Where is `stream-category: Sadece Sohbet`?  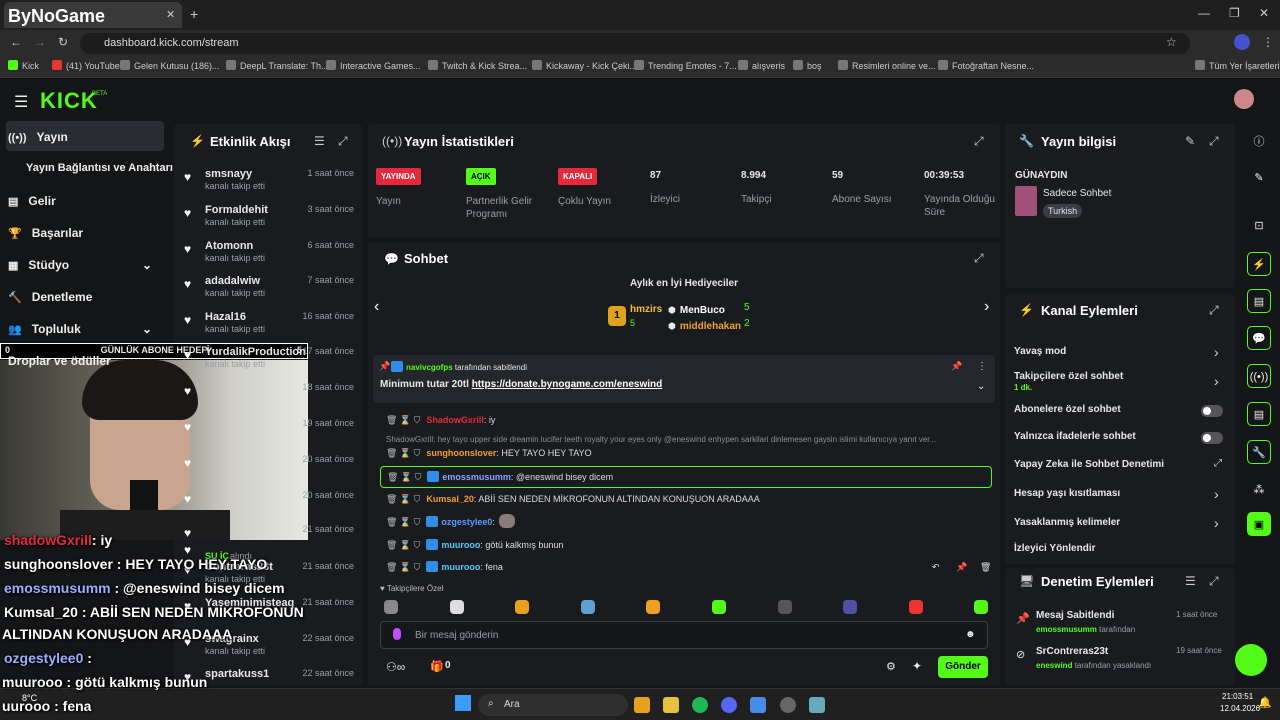 stream-category: Sadece Sohbet is located at coordinates (1077, 193).